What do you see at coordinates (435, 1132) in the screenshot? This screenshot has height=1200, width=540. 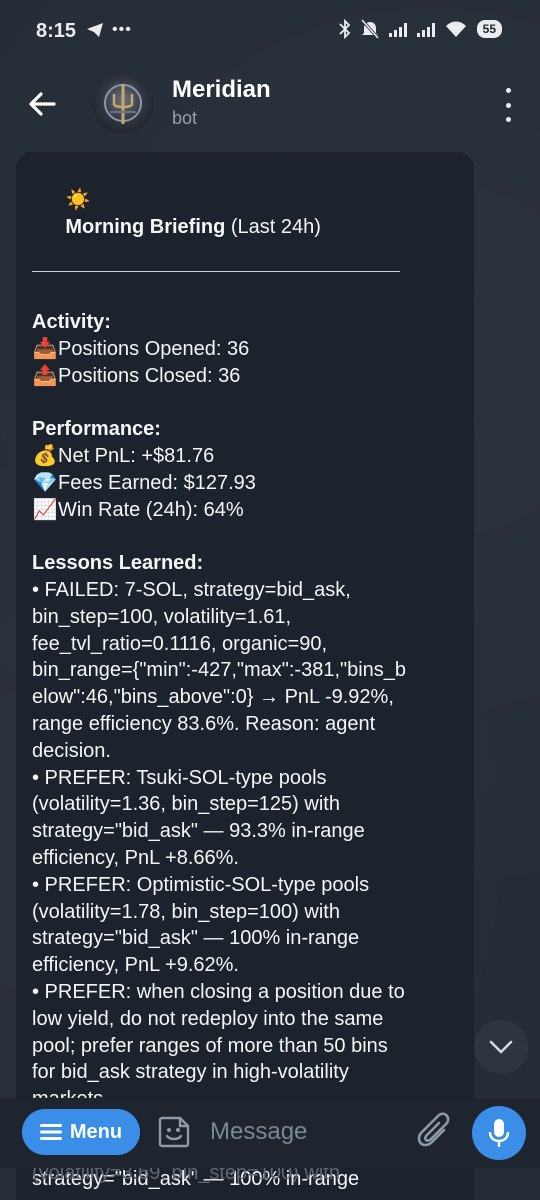 I see `paperclip-icon` at bounding box center [435, 1132].